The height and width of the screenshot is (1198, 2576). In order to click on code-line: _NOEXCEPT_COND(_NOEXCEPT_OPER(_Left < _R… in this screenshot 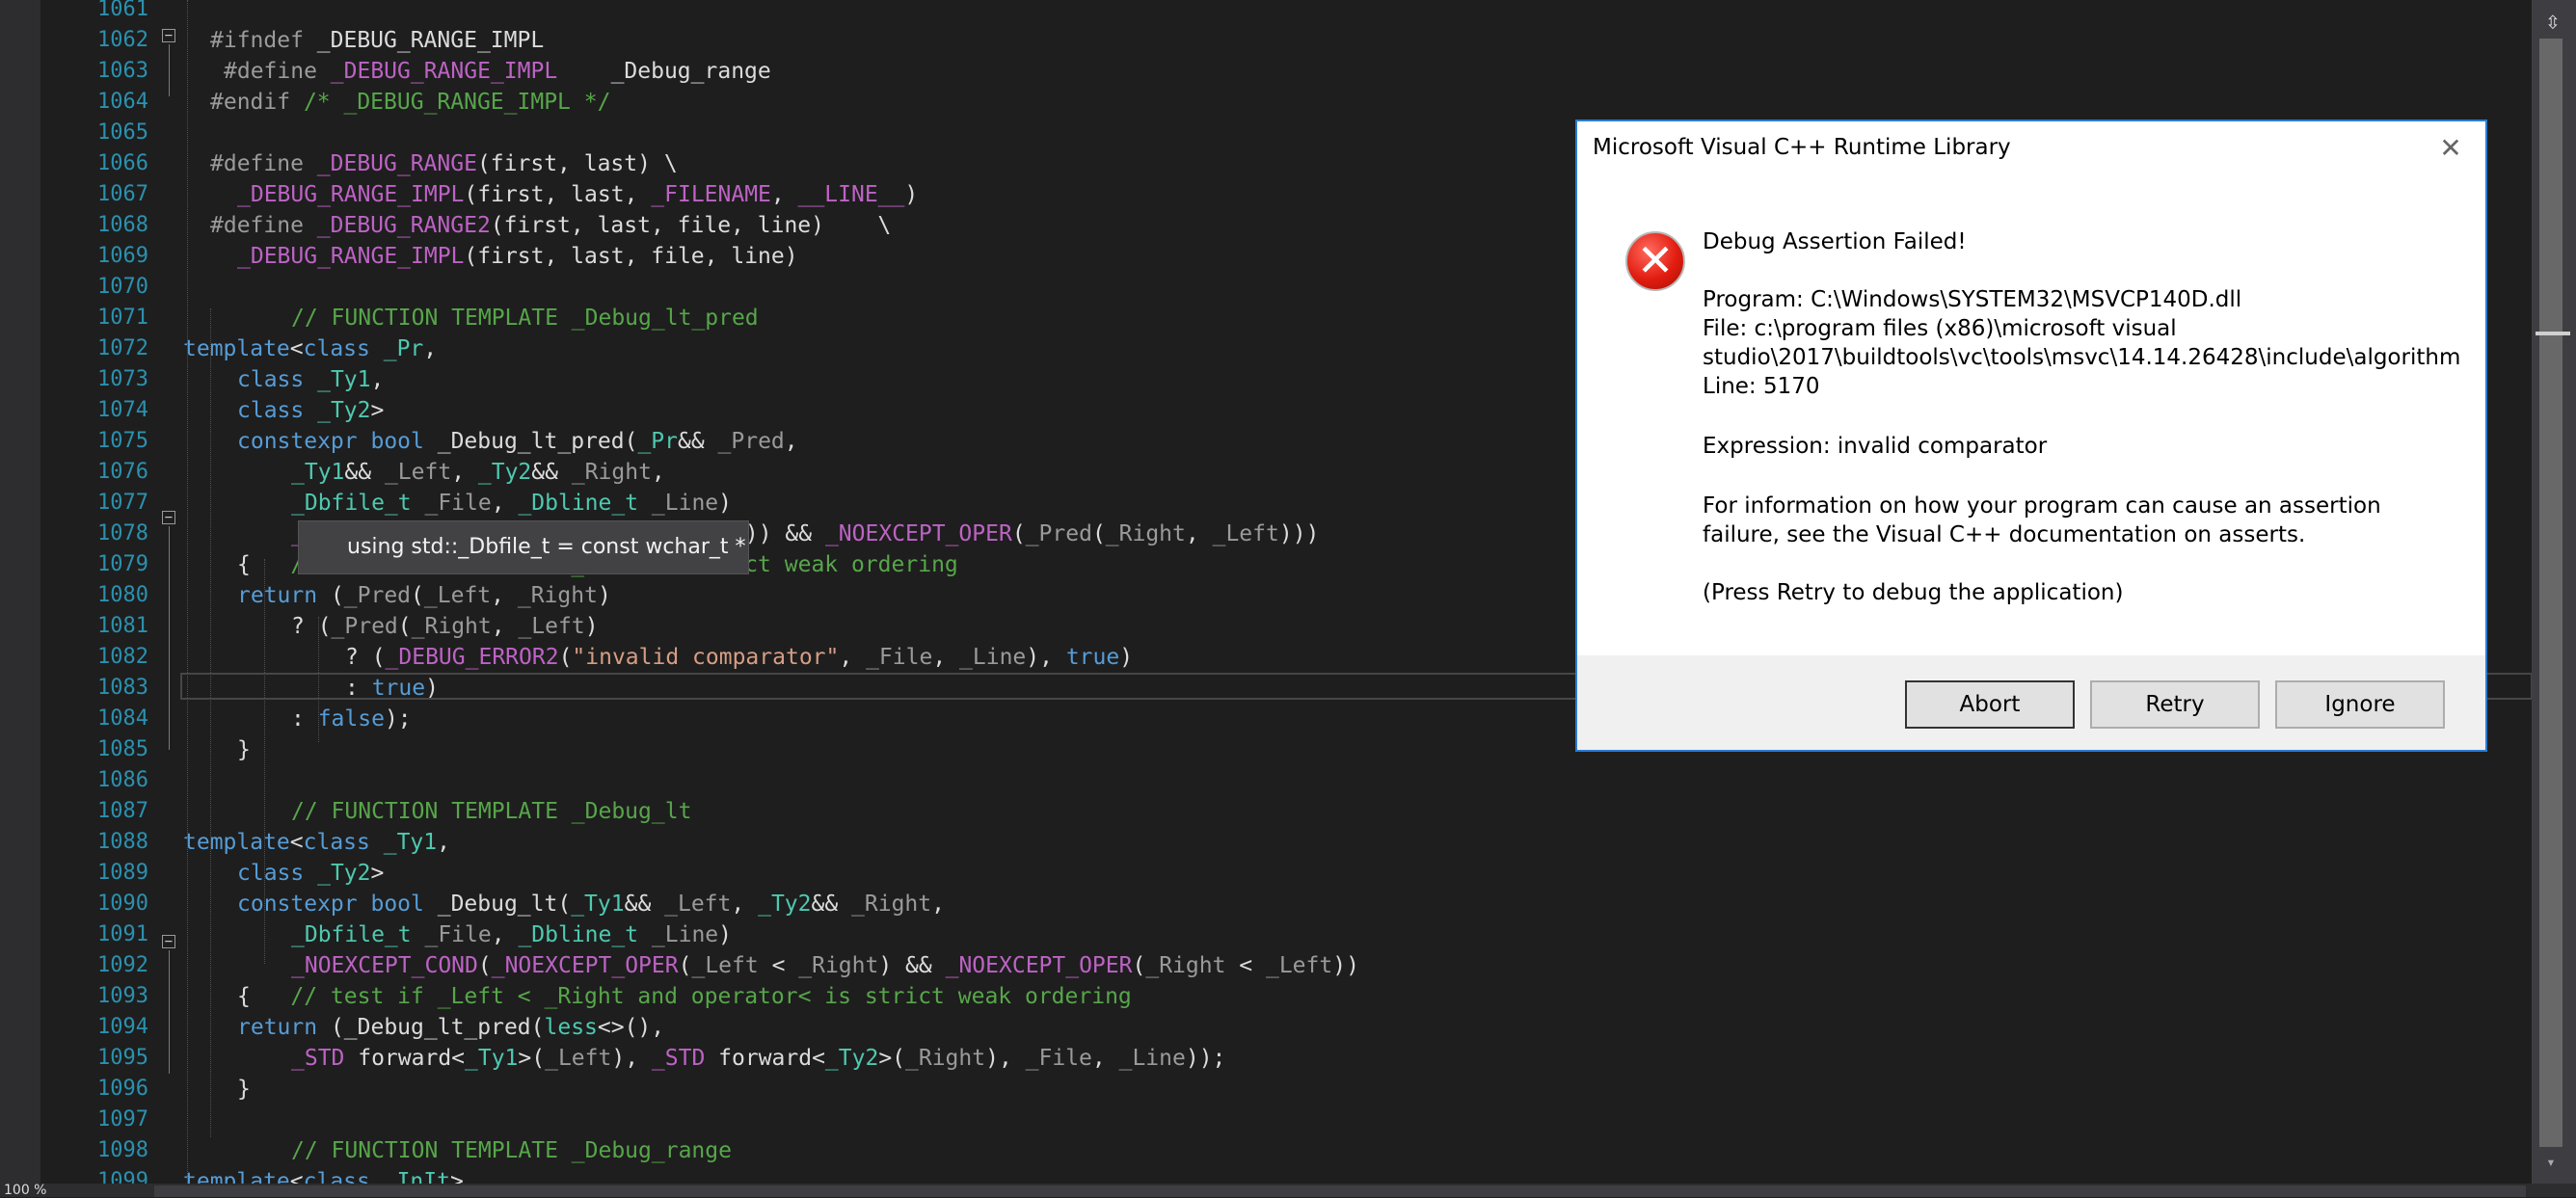, I will do `click(825, 966)`.